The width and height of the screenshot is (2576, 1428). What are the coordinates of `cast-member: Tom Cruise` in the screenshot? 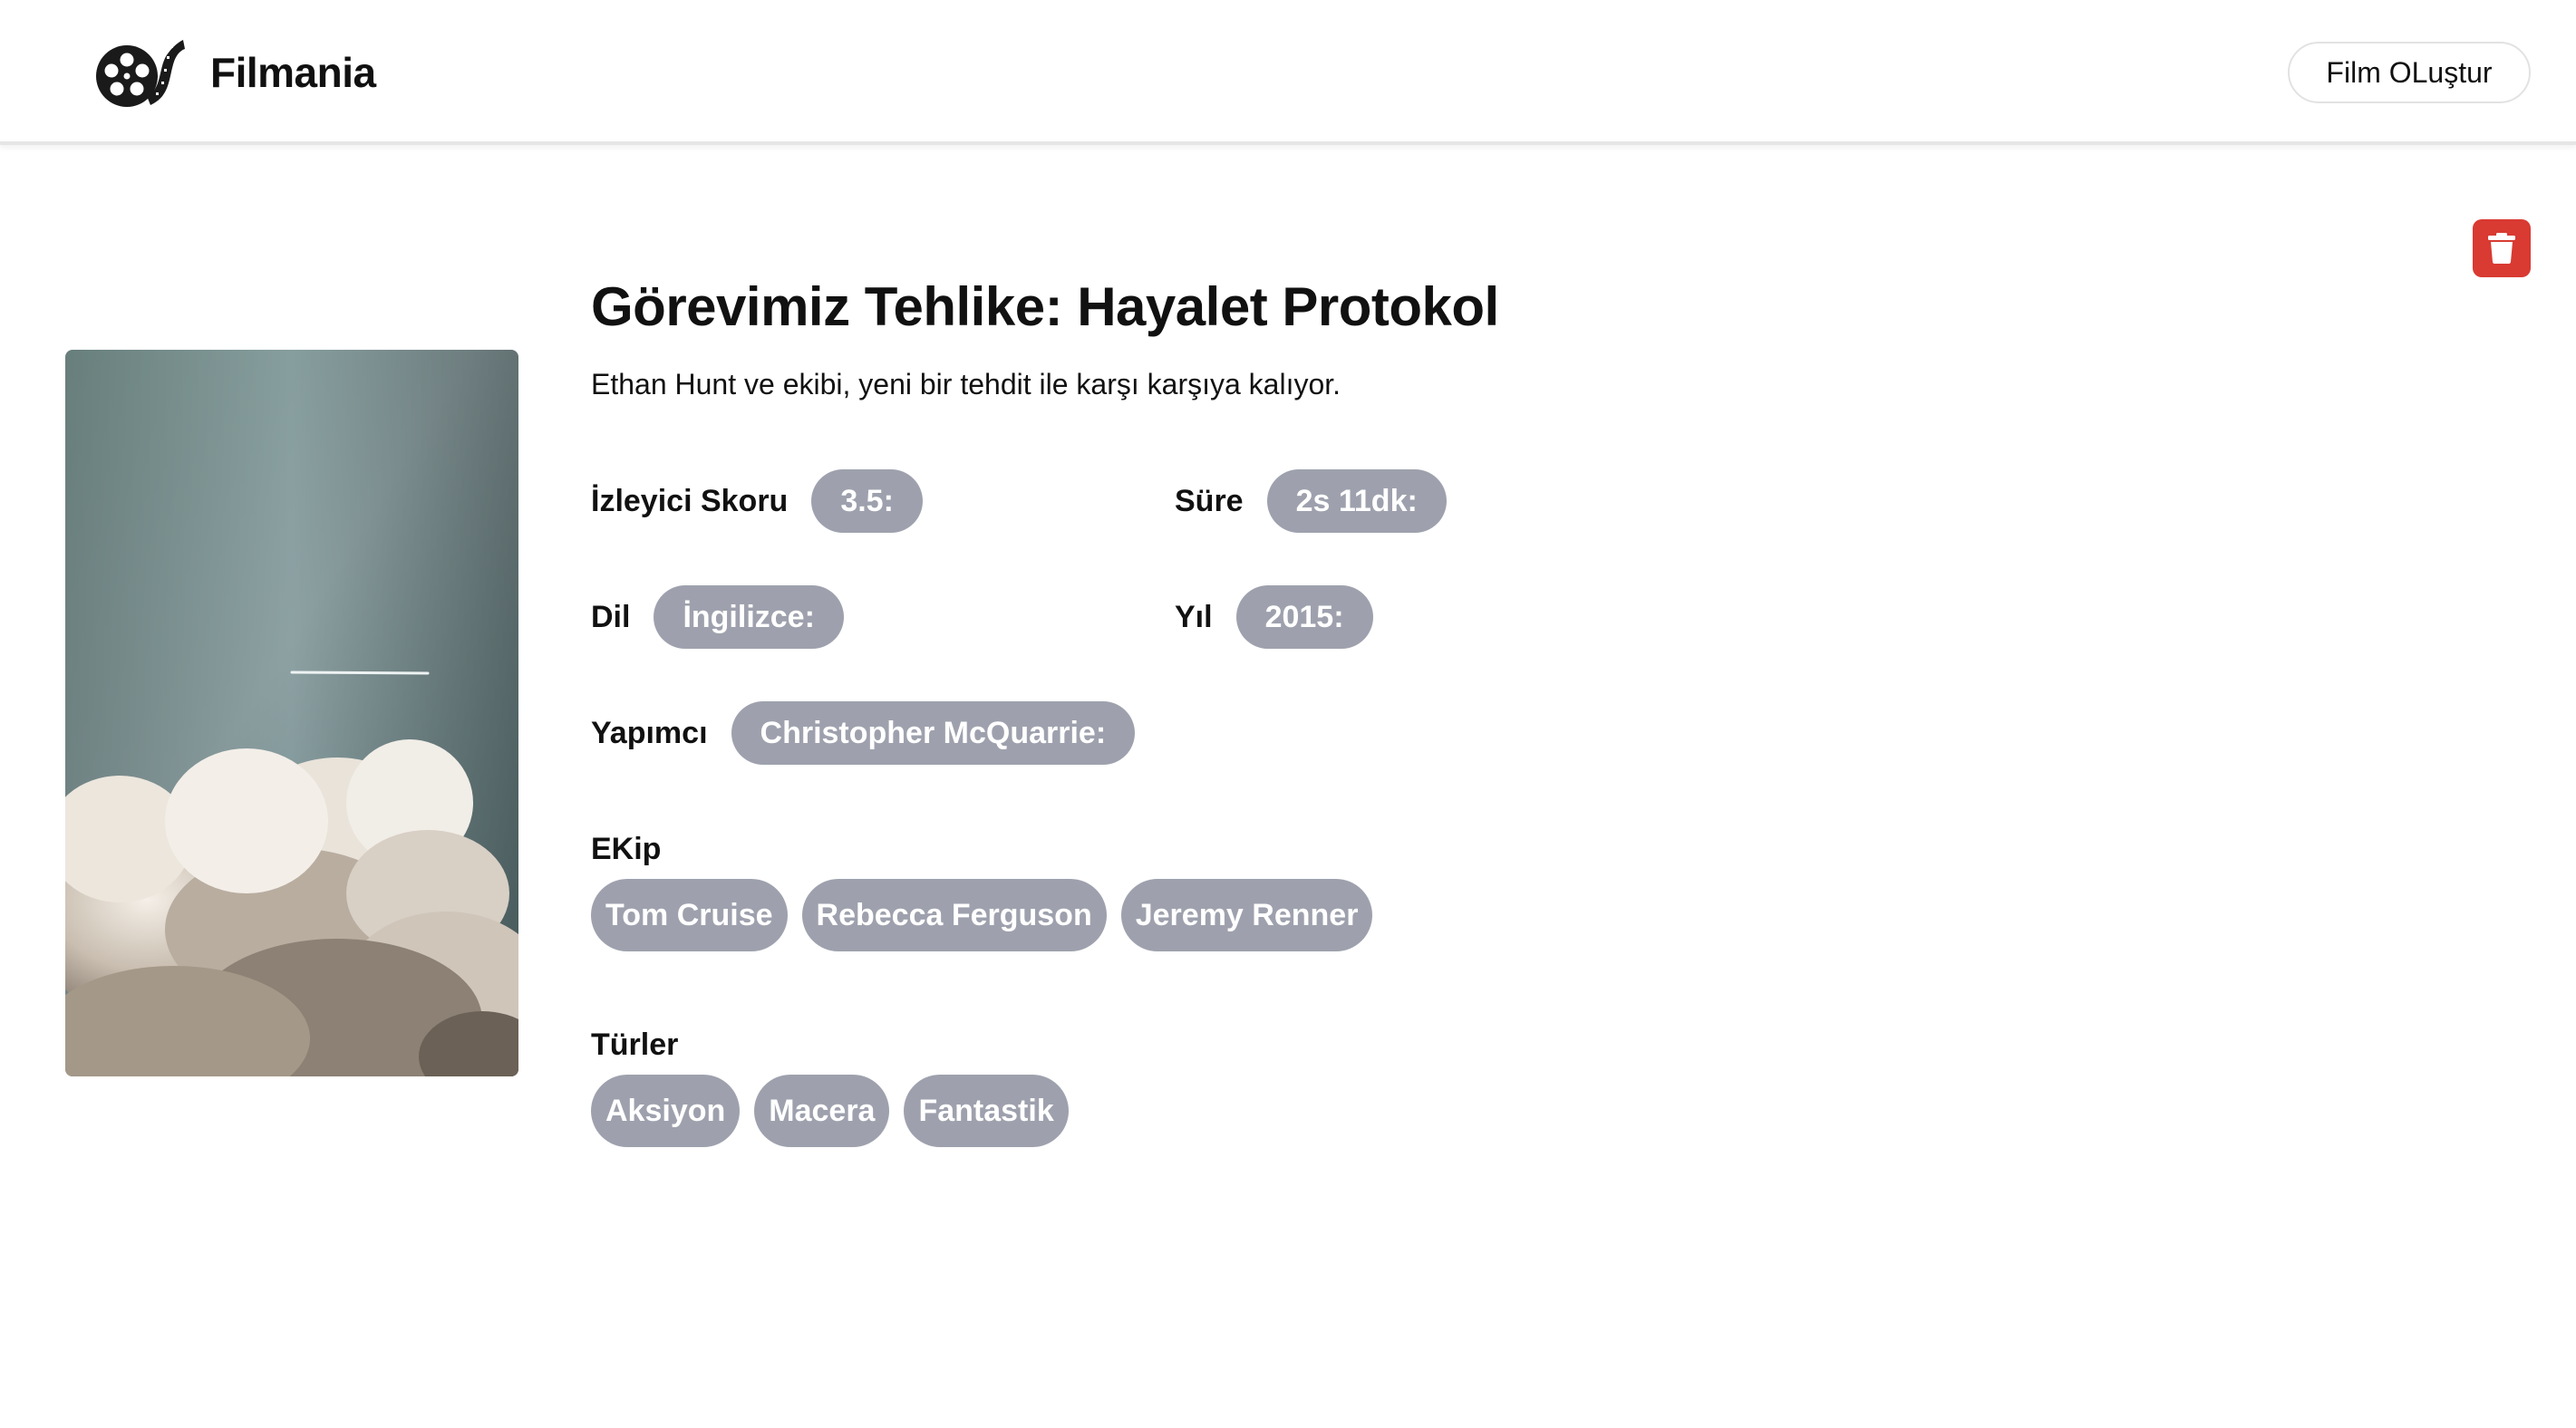 It's located at (689, 915).